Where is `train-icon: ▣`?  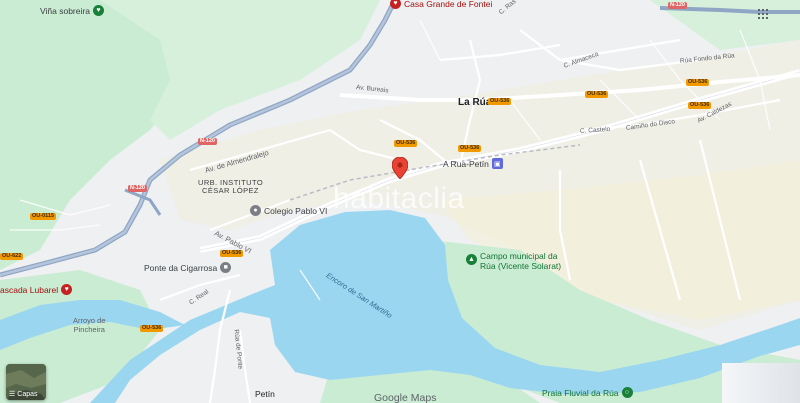
train-icon: ▣ is located at coordinates (497, 163).